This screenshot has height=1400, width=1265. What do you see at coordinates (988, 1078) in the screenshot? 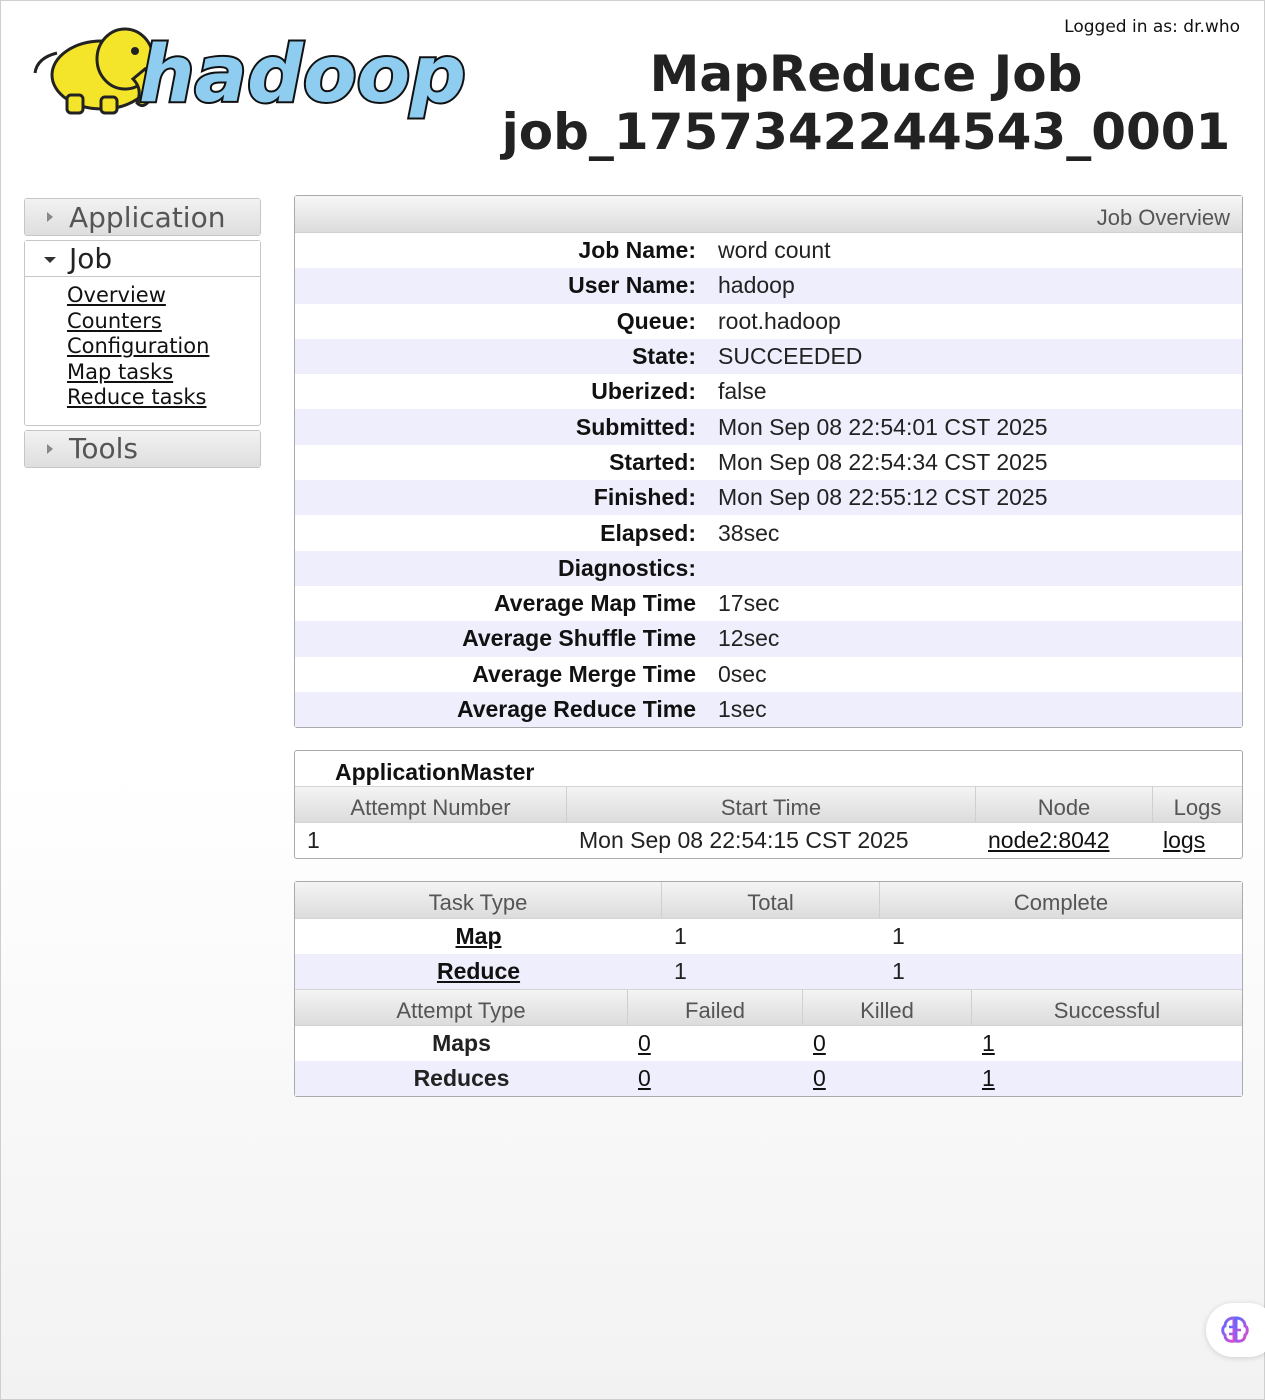
I see `reduces-successful-link: 1` at bounding box center [988, 1078].